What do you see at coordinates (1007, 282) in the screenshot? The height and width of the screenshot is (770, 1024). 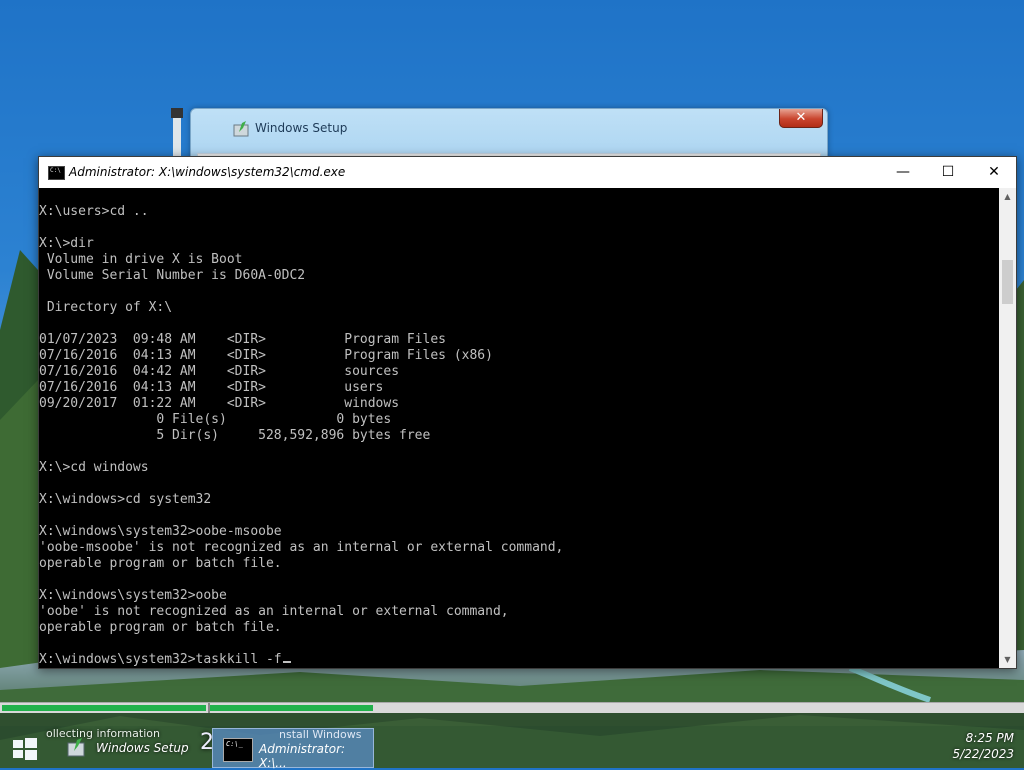 I see `scroll-thumb` at bounding box center [1007, 282].